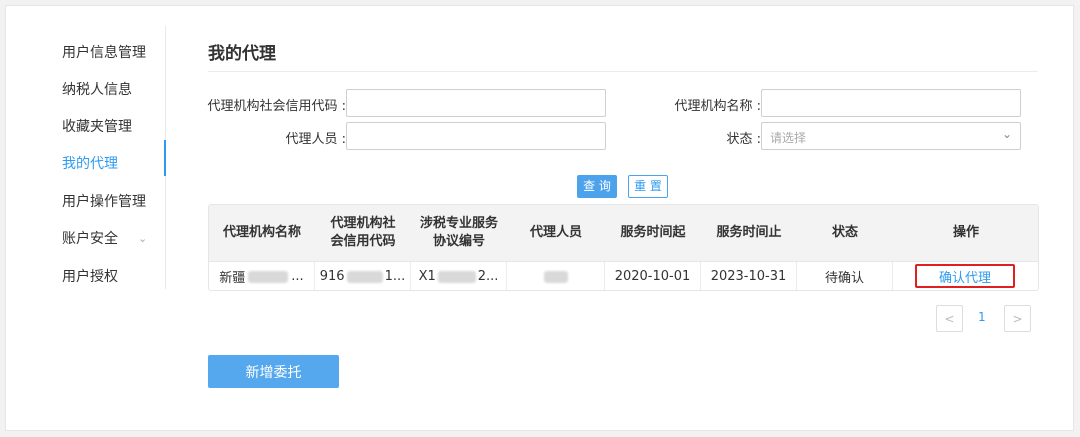 The width and height of the screenshot is (1080, 437). Describe the element at coordinates (788, 138) in the screenshot. I see `status-placeholder: 请选择` at that location.